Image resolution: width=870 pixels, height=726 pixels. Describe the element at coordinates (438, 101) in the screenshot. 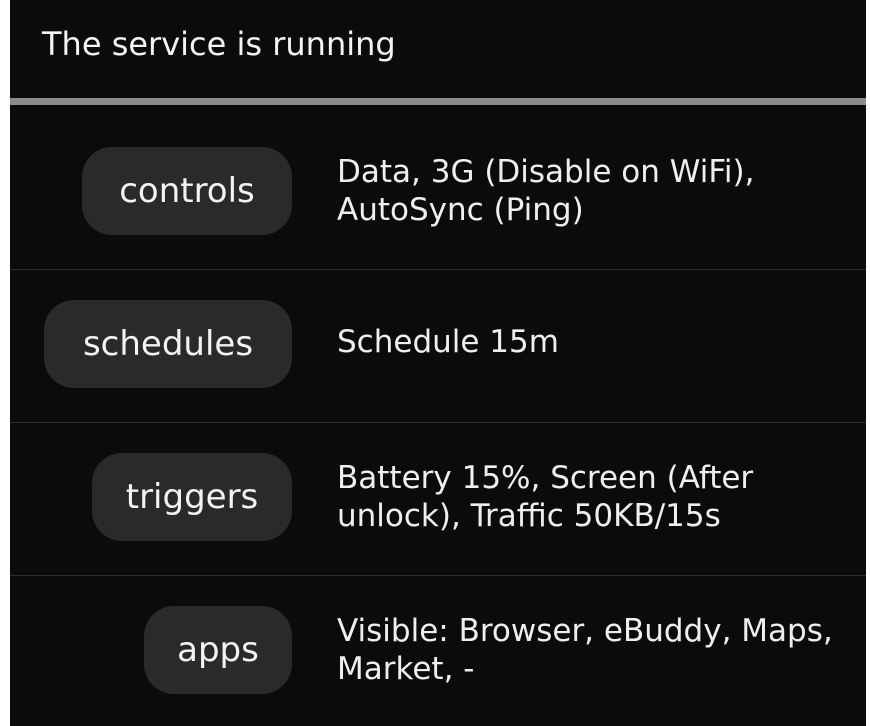

I see `header-divider` at that location.